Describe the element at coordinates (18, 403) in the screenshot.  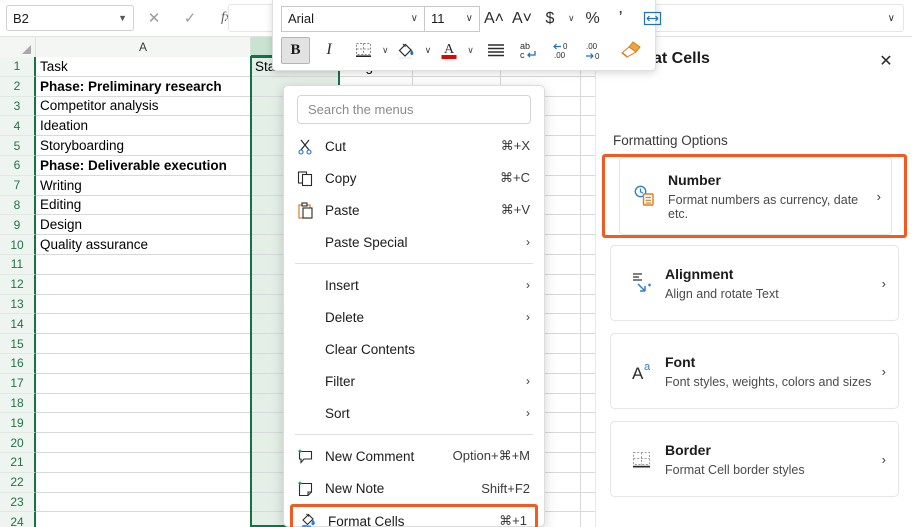
I see `row-header-18: 18` at that location.